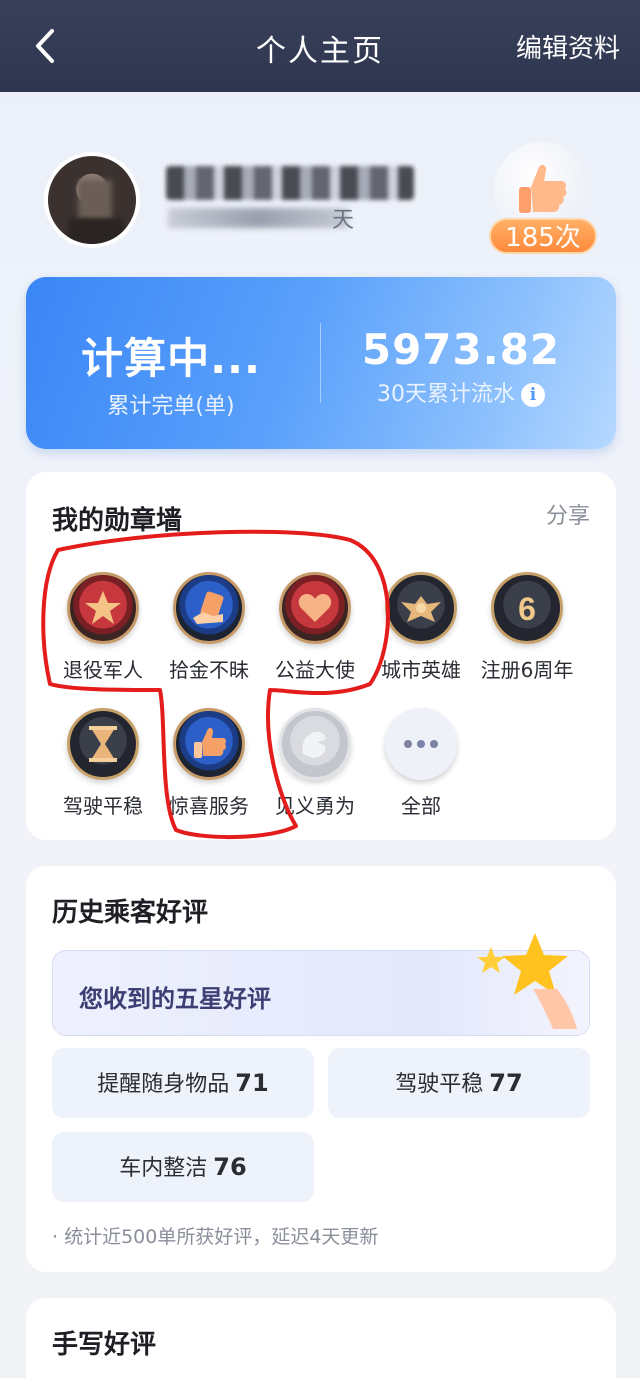 This screenshot has width=640, height=1378. I want to click on review-tag-label: 驾驶平稳, so click(439, 1084).